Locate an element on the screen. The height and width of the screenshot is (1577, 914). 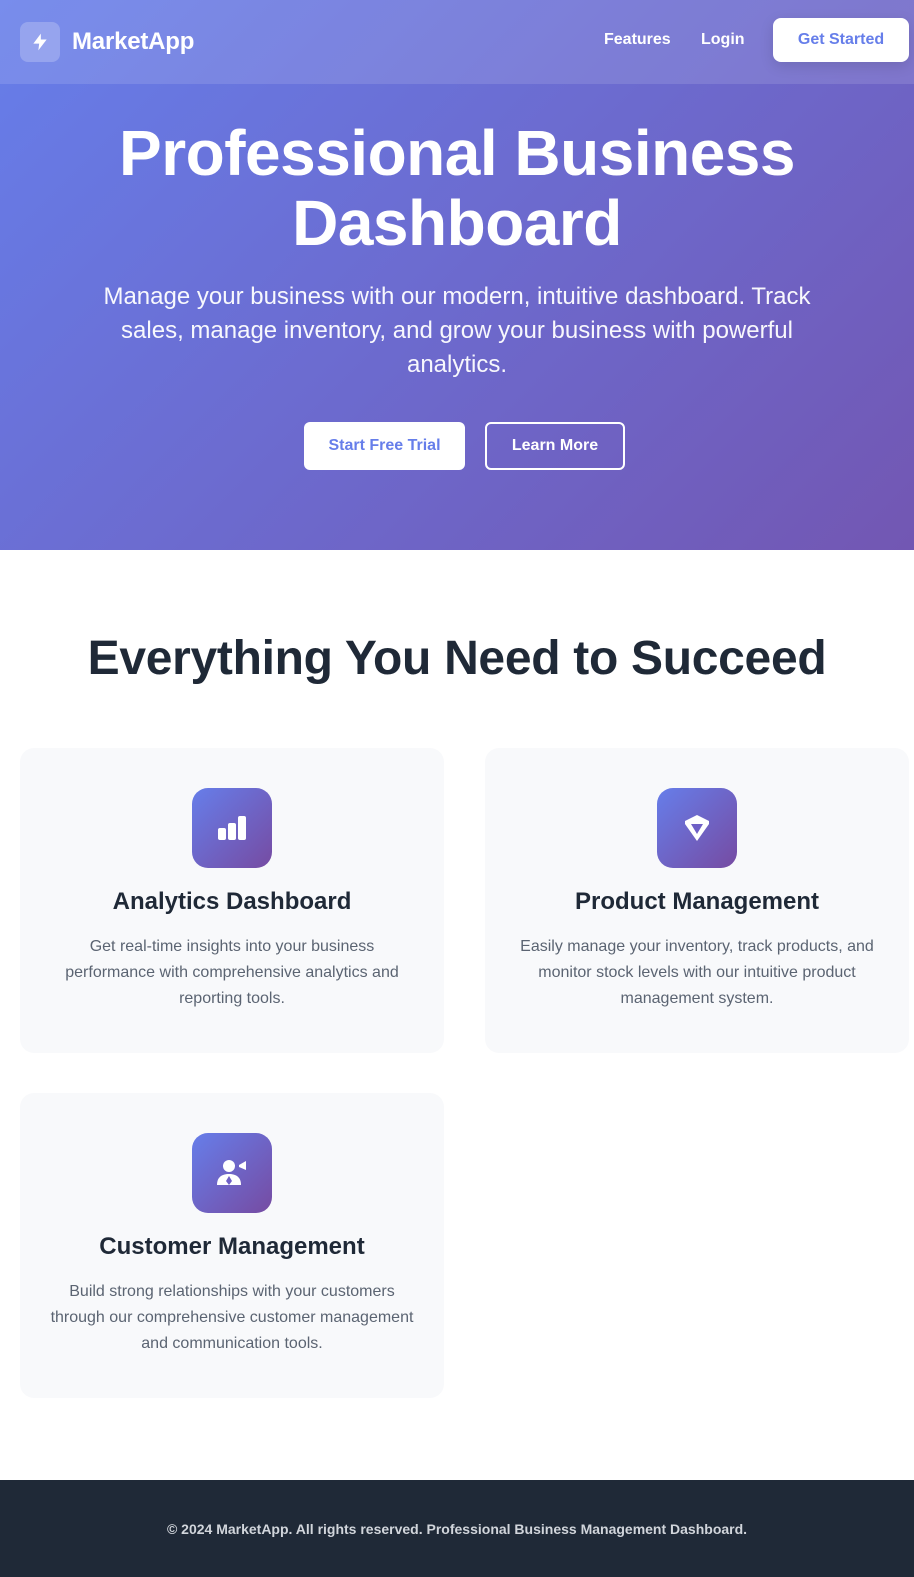
start-free-trial-button: Start Free Trial is located at coordinates (384, 446).